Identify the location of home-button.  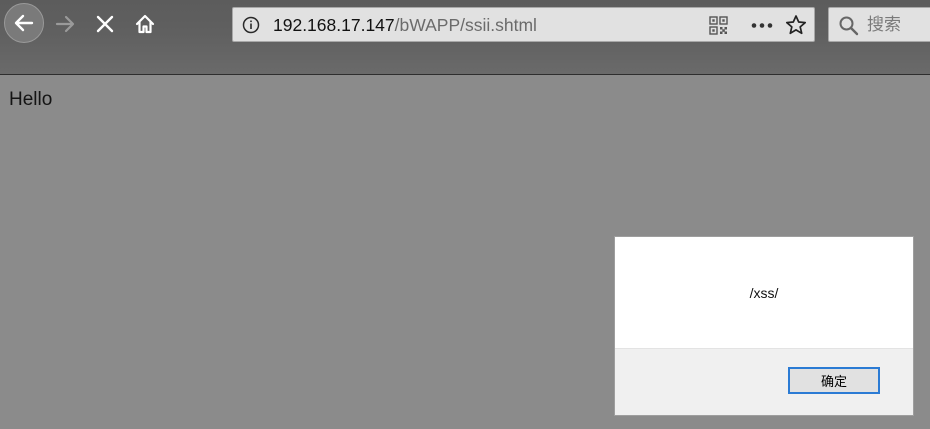
(145, 24).